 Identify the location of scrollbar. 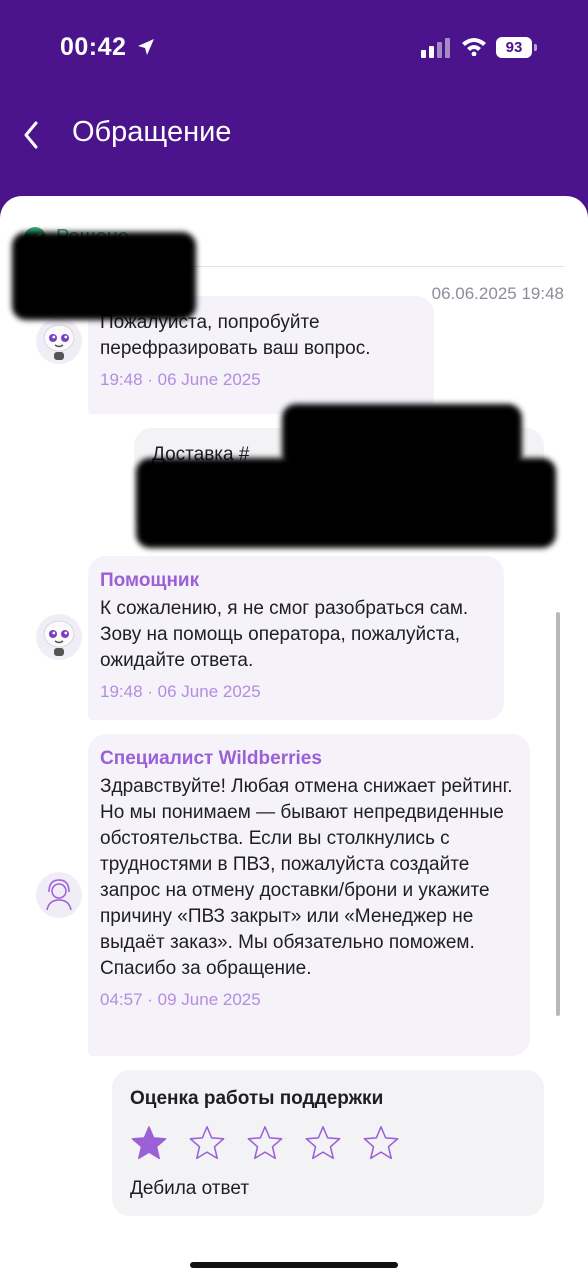
(558, 814).